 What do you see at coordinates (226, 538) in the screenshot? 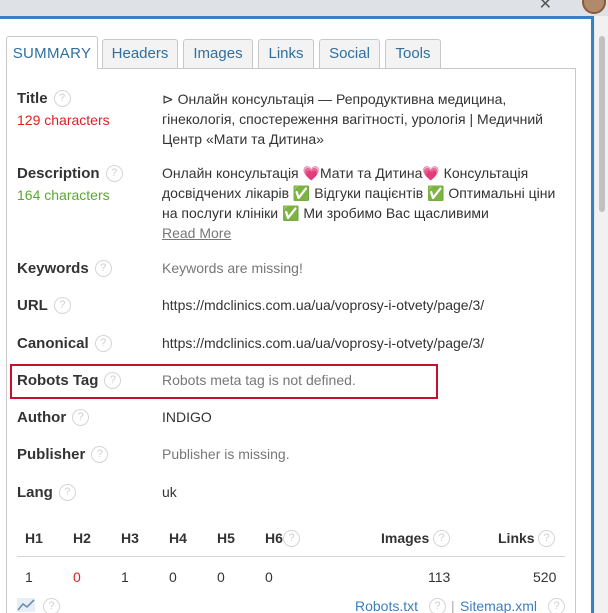
I see `h5-header: H5` at bounding box center [226, 538].